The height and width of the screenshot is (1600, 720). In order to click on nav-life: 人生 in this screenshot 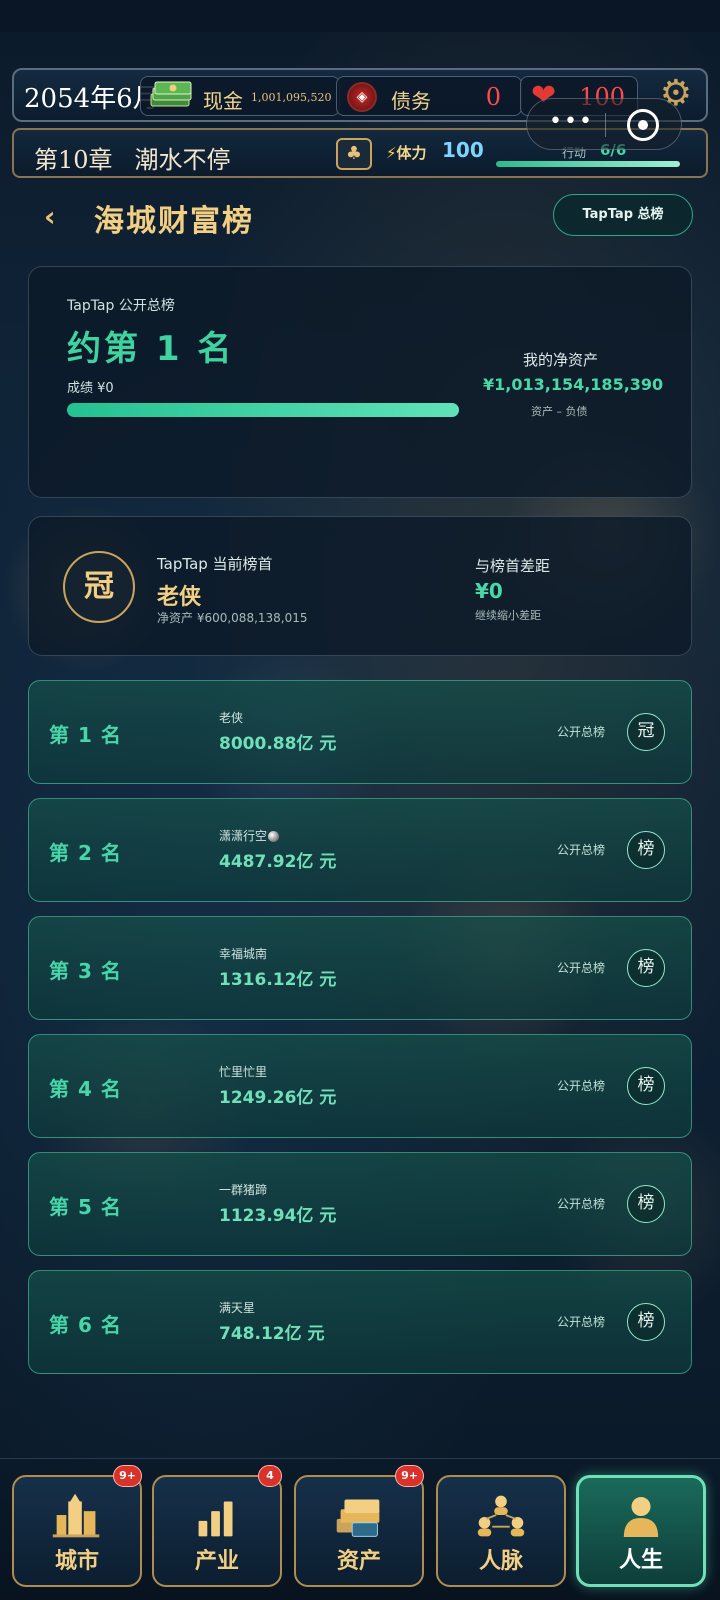, I will do `click(641, 1531)`.